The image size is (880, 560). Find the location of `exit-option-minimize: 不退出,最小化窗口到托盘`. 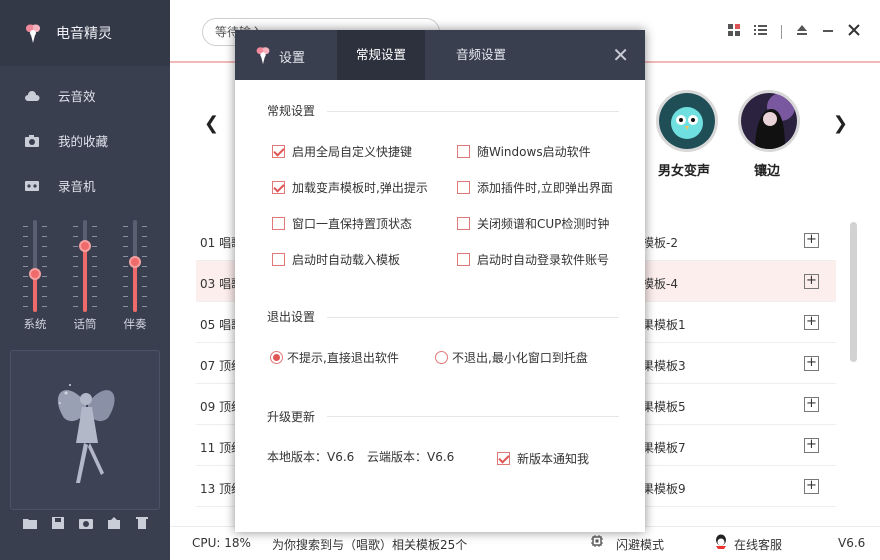

exit-option-minimize: 不退出,最小化窗口到托盘 is located at coordinates (511, 357).